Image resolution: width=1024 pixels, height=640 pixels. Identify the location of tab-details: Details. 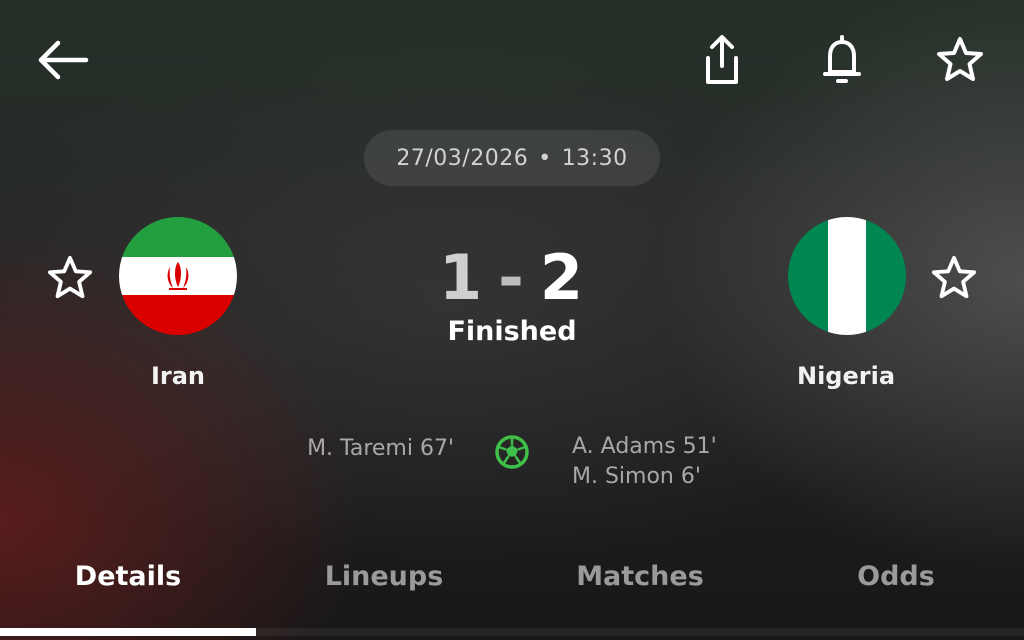
(128, 592).